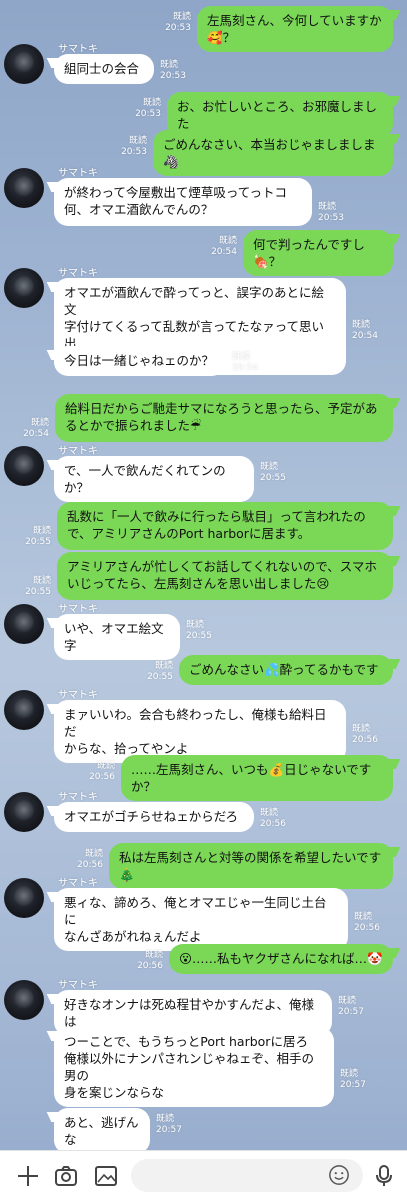  I want to click on incoming-message-row: サマトキ 組同士の会合 既読 20:53, so click(203, 67).